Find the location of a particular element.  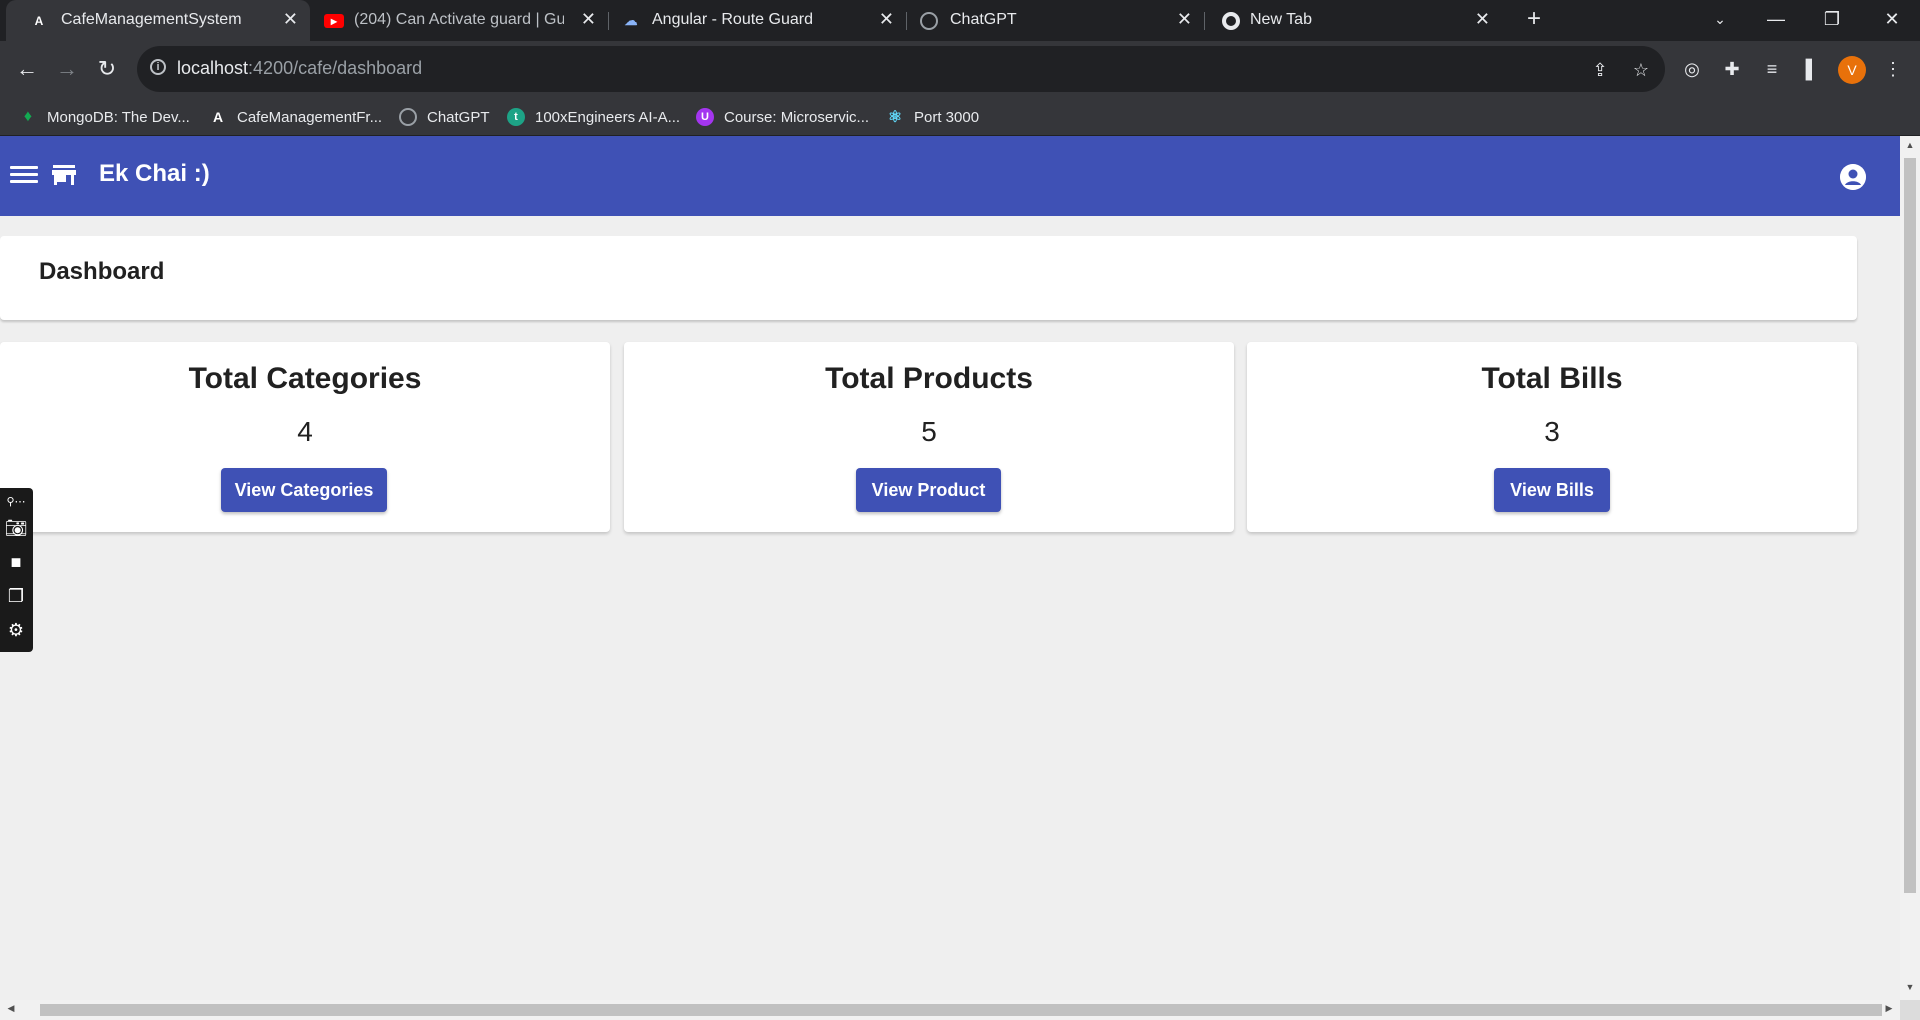

bookmark-port-3000: ⚛ Port 3000 is located at coordinates (932, 117).